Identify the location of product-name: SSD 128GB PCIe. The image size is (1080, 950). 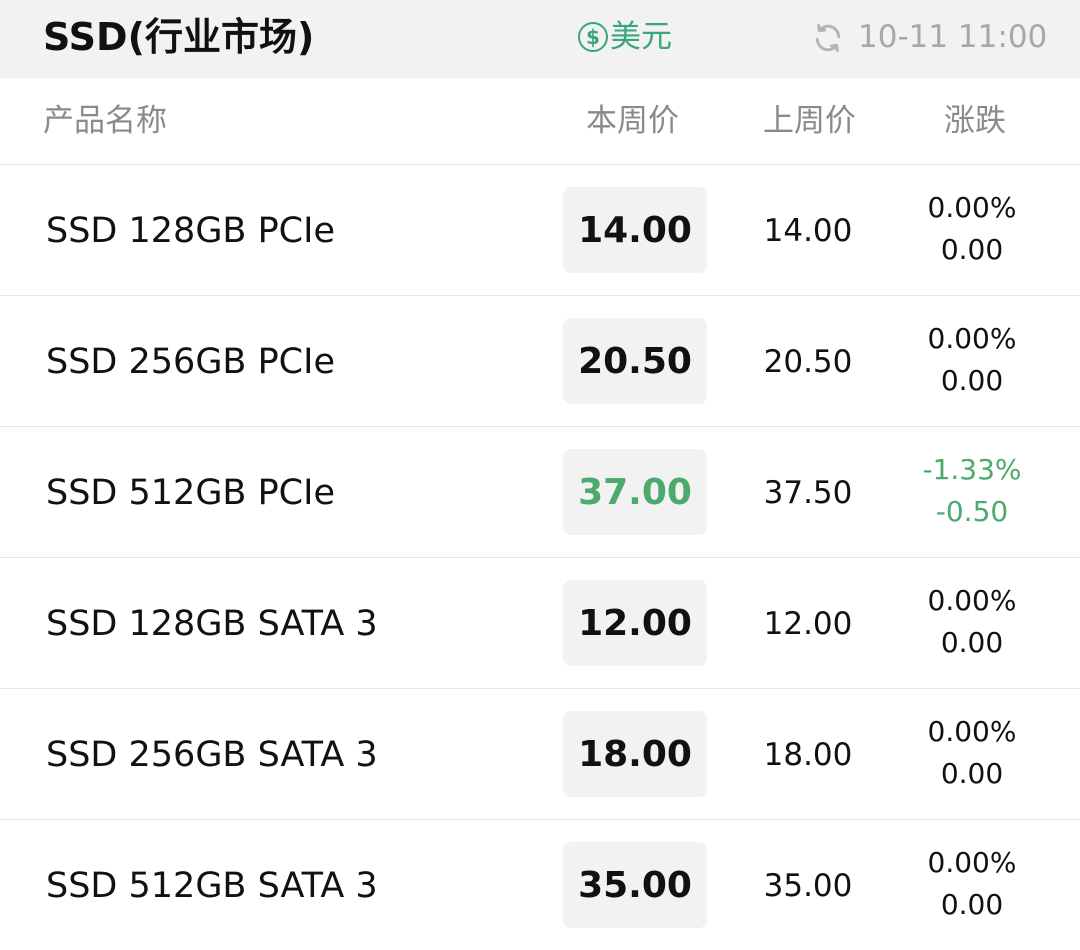
(190, 231).